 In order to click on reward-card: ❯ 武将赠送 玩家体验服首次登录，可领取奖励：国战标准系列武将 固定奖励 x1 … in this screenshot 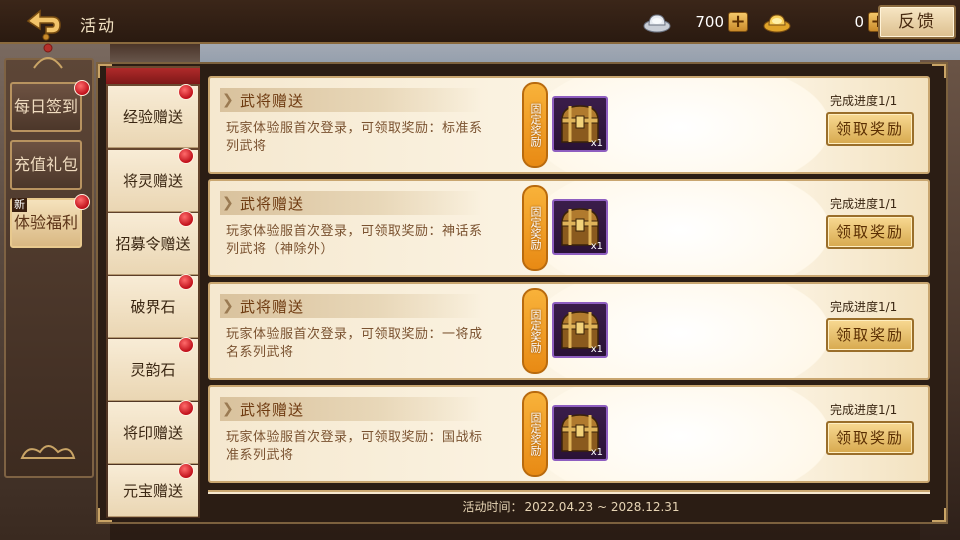, I will do `click(569, 434)`.